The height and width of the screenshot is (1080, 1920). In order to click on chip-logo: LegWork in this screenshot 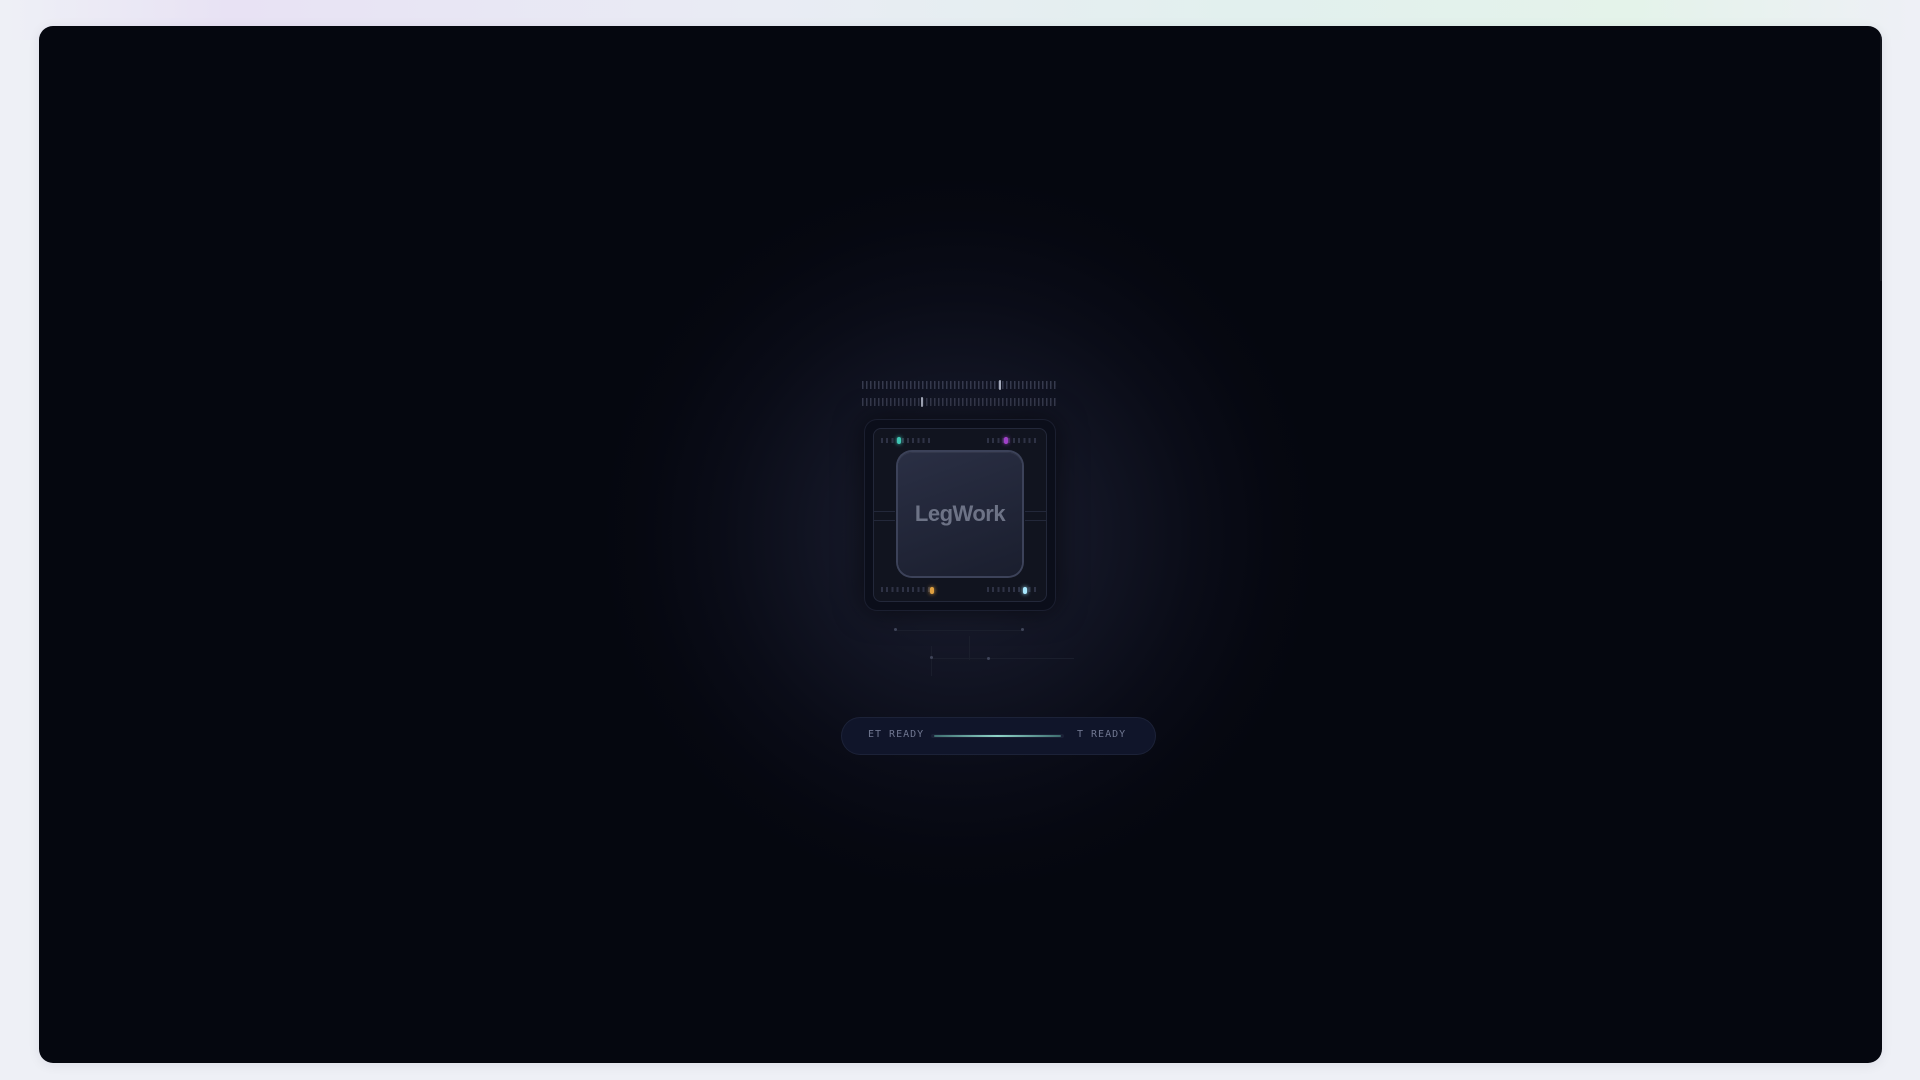, I will do `click(960, 515)`.